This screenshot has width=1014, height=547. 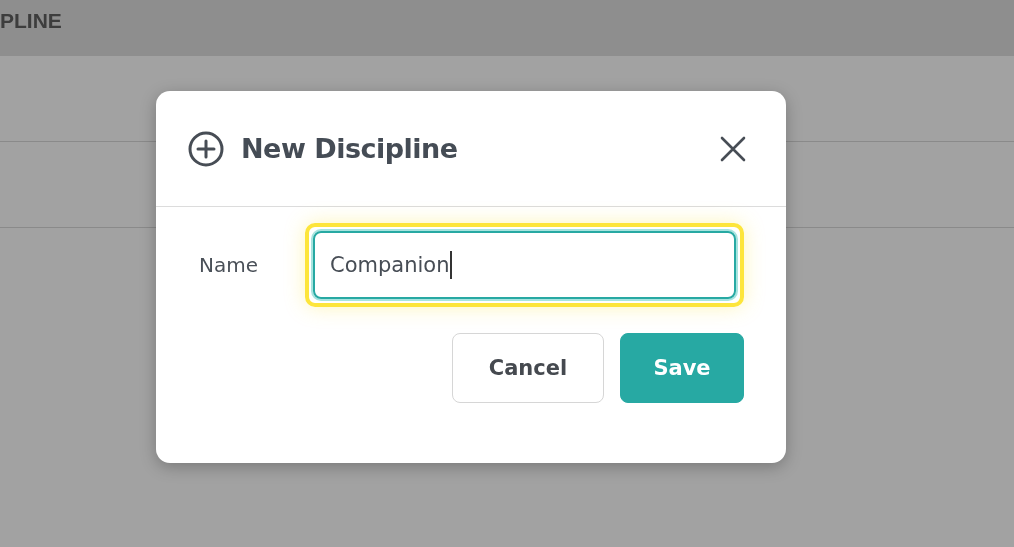 I want to click on dialog-title: New Discipline, so click(x=350, y=148).